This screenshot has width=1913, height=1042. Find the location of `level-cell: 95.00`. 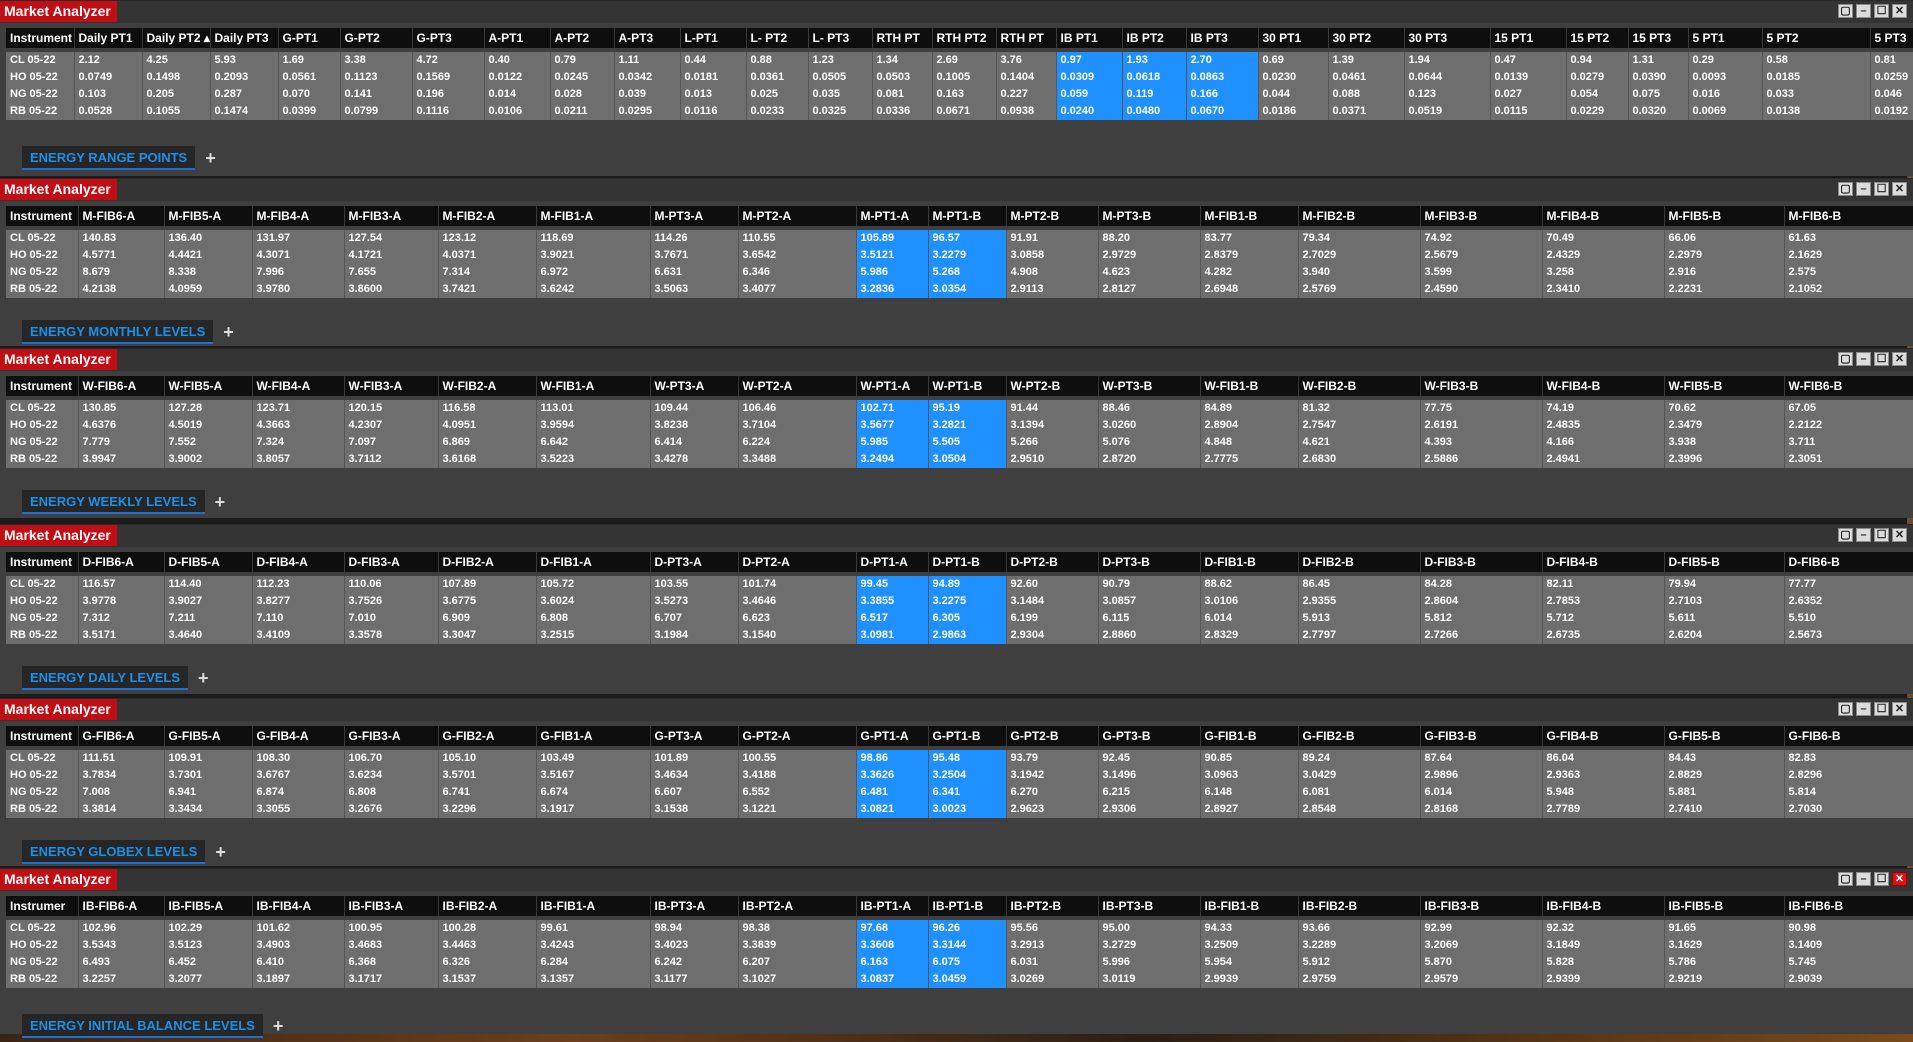

level-cell: 95.00 is located at coordinates (1149, 927).